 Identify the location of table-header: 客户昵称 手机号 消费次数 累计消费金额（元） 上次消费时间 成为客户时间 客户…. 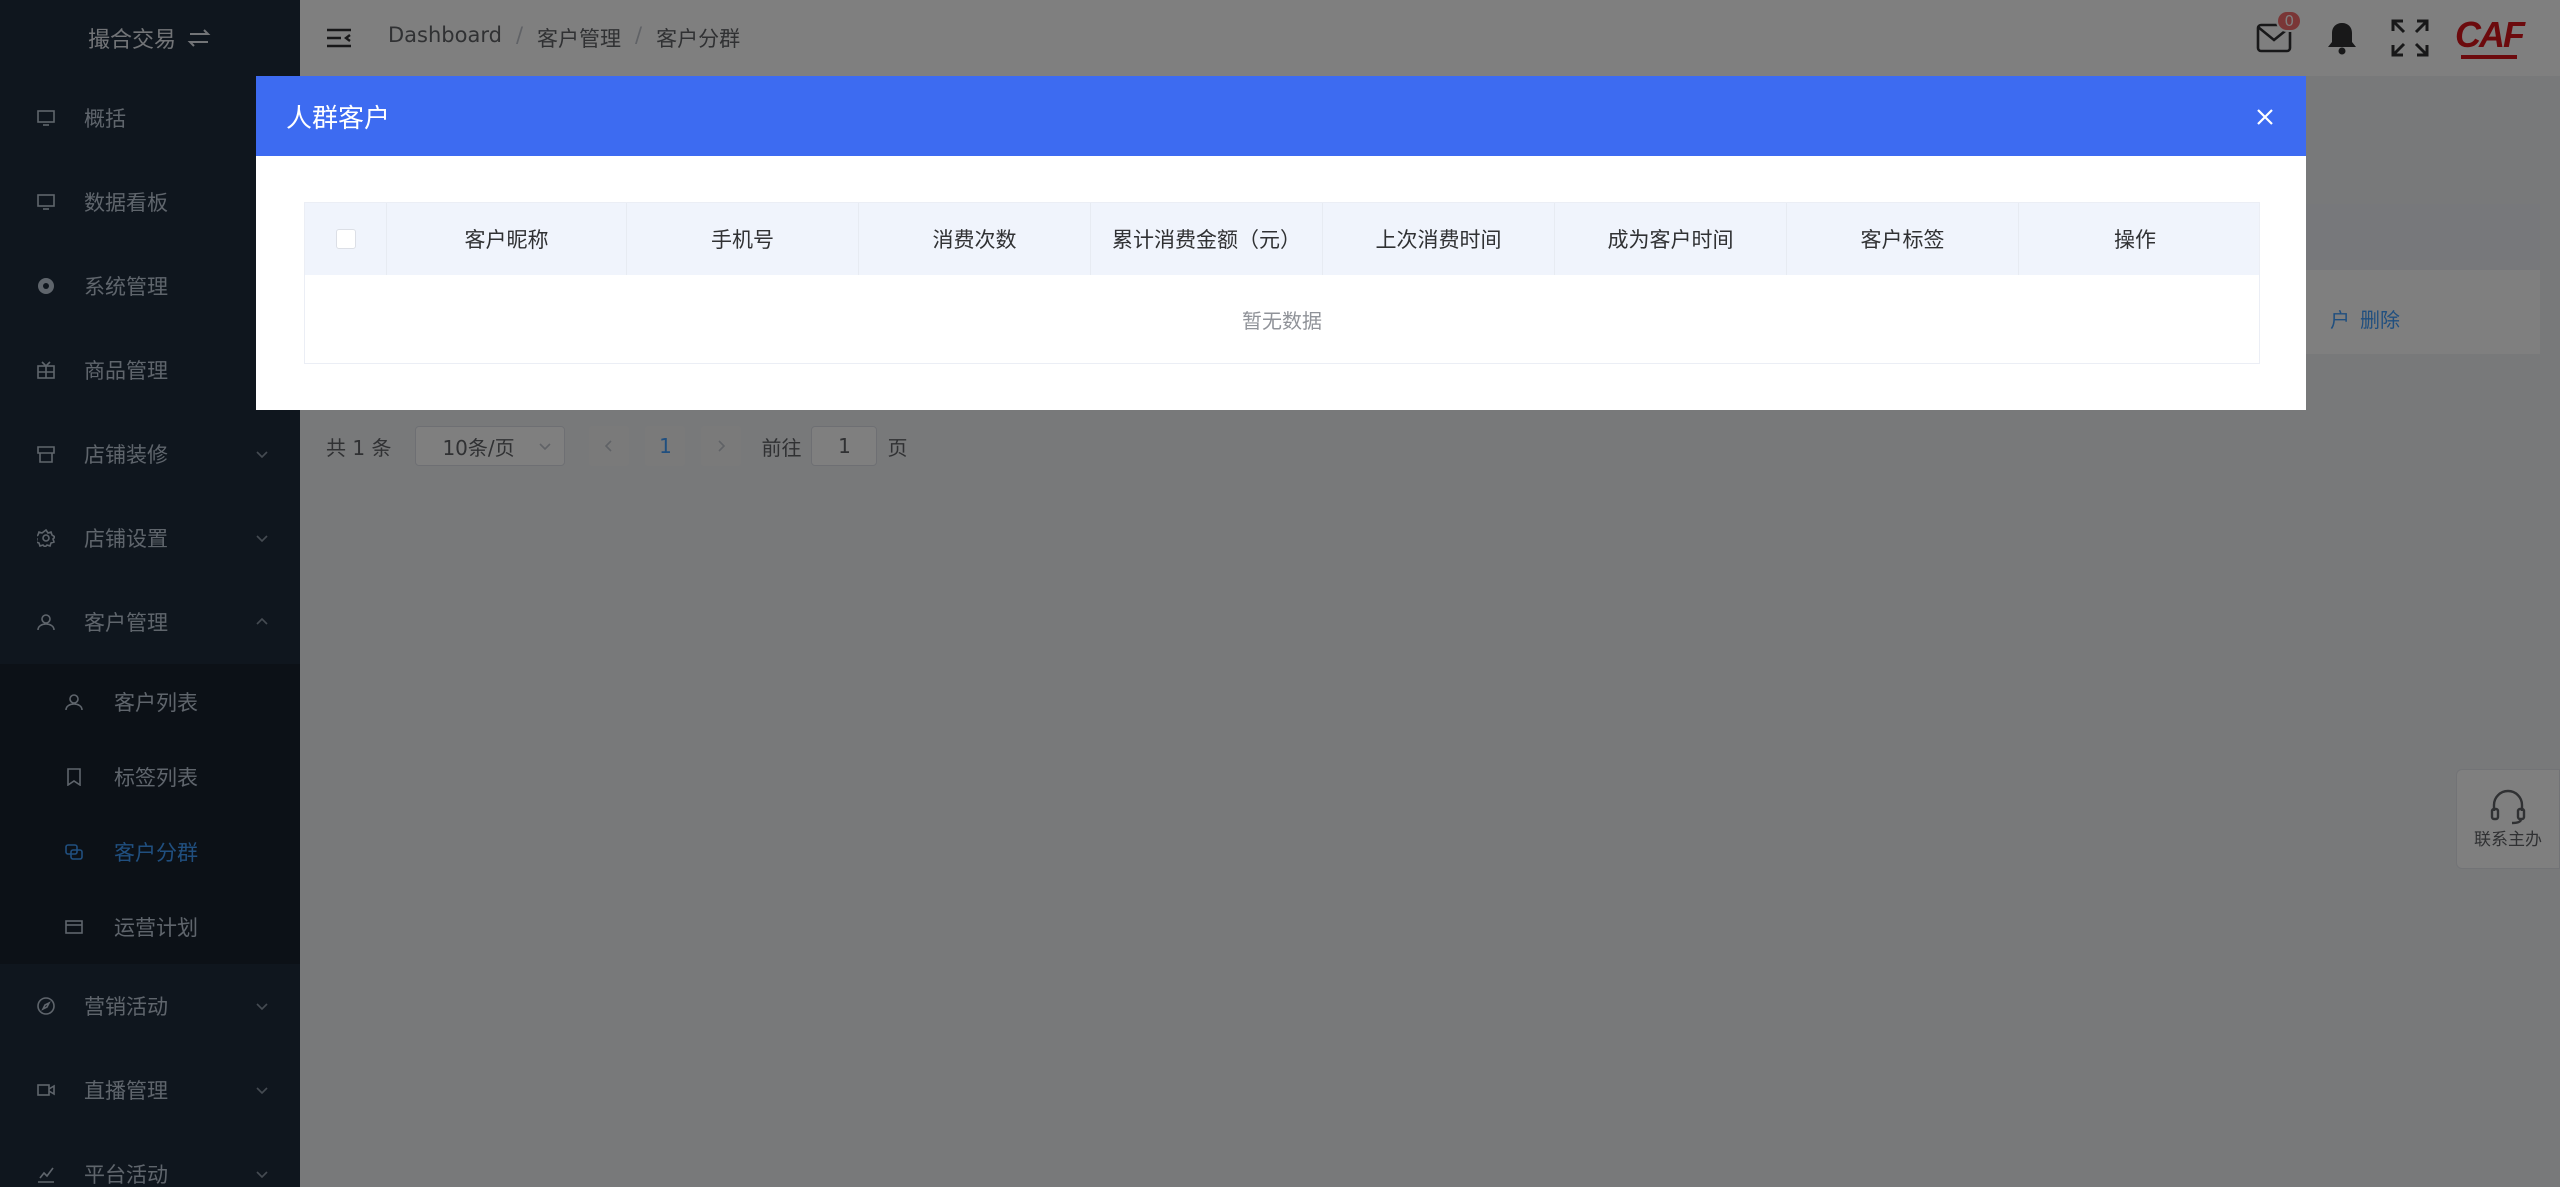
(1282, 239).